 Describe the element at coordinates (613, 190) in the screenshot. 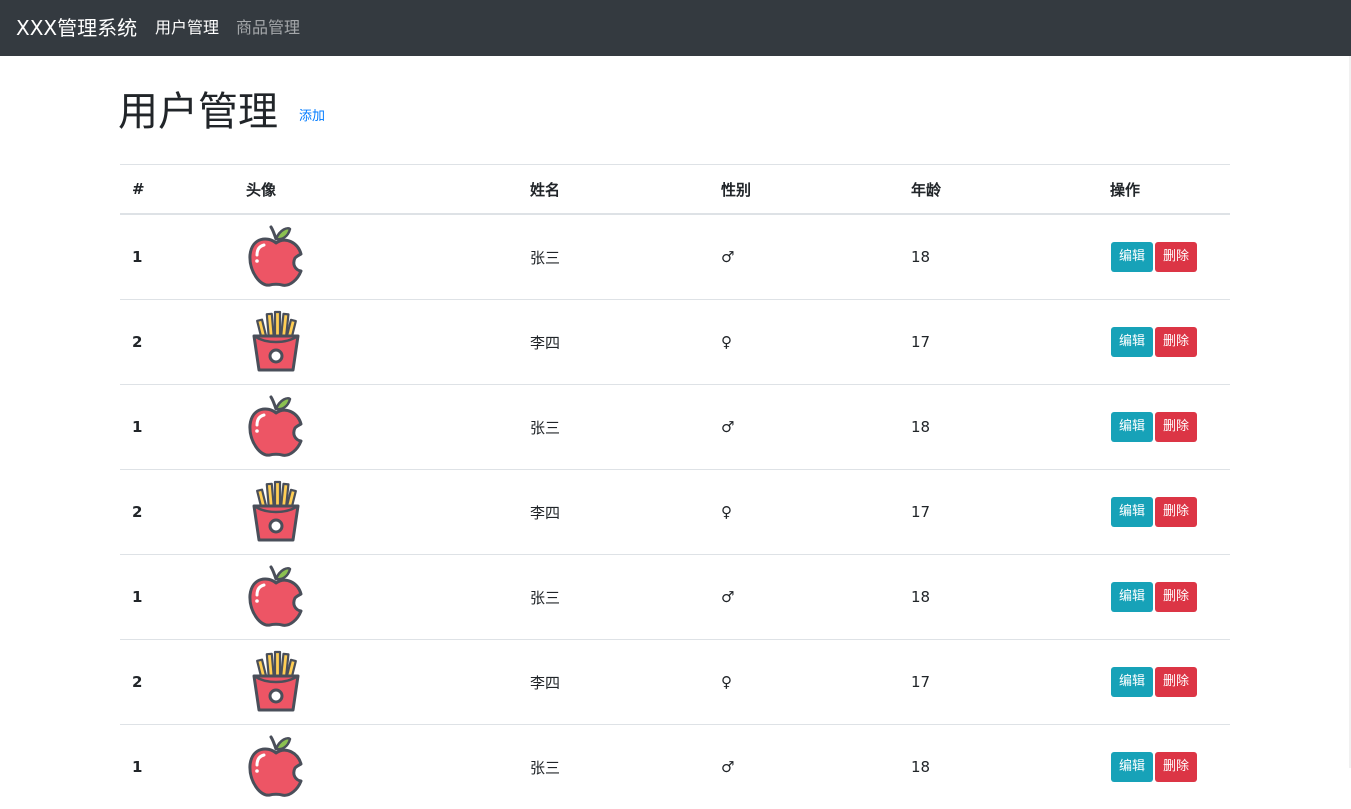

I see `column-header-name: 姓名` at that location.